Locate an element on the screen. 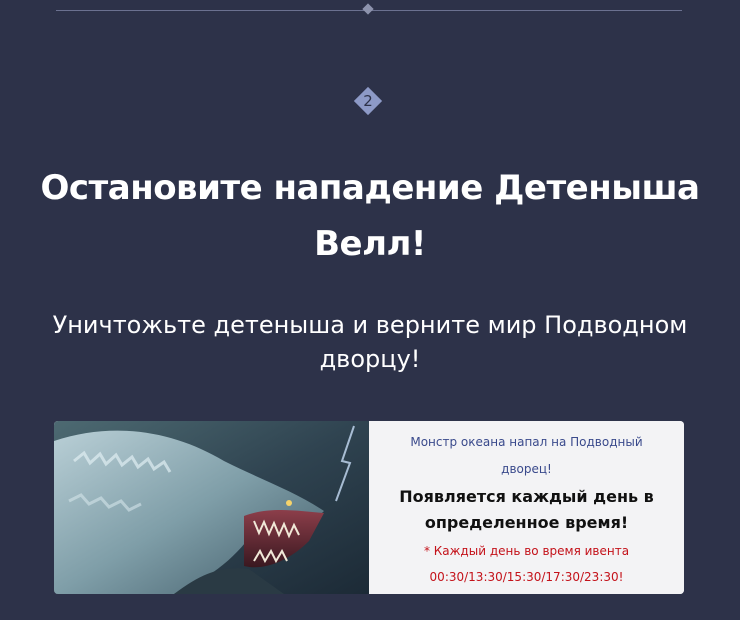 This screenshot has width=740, height=620. event-note: * Каждый день во время ивента is located at coordinates (526, 551).